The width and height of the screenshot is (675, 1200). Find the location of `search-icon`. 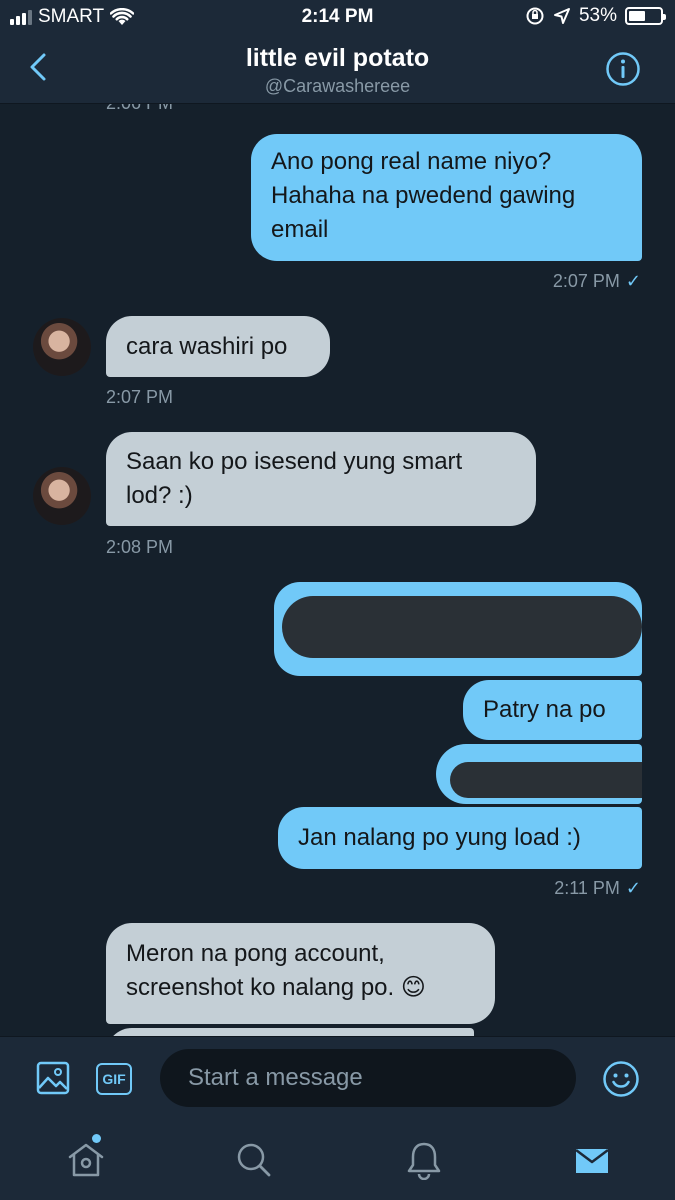

search-icon is located at coordinates (254, 1160).